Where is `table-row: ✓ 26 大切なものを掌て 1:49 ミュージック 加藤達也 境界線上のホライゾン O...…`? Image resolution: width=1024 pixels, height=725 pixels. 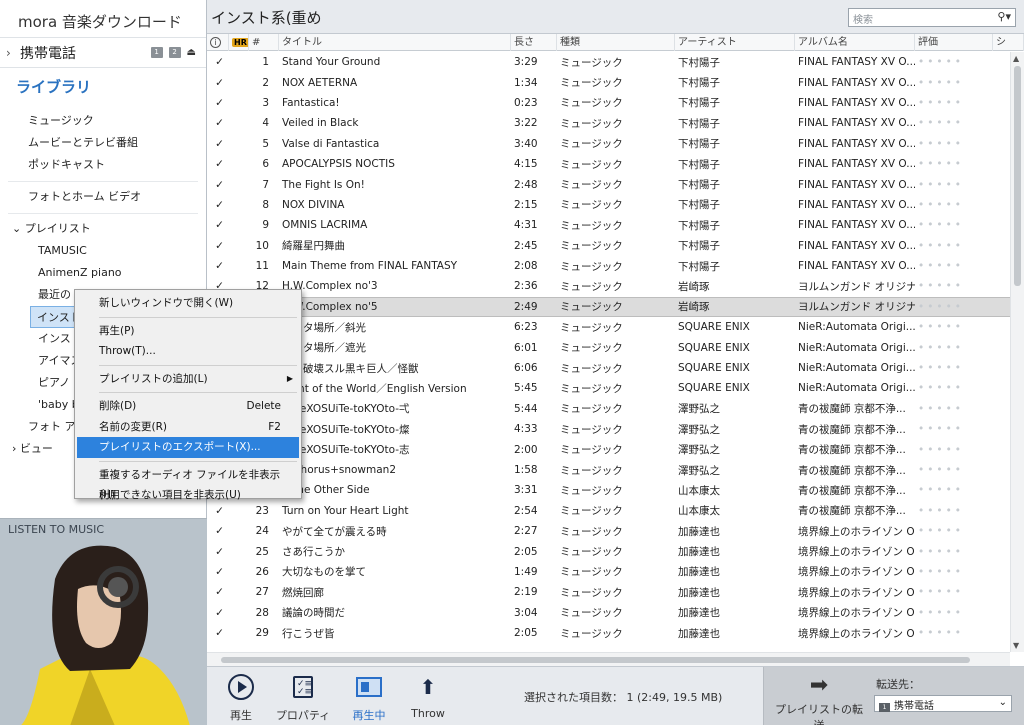
table-row: ✓ 26 大切なものを掌て 1:49 ミュージック 加藤達也 境界線上のホライゾン O...… is located at coordinates (608, 572).